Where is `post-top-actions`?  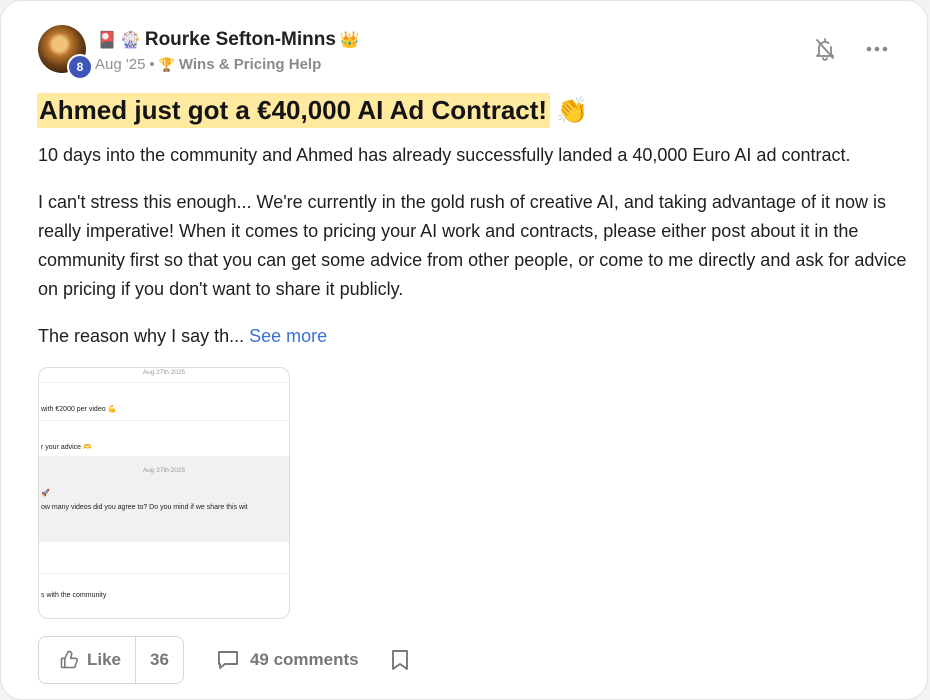 post-top-actions is located at coordinates (851, 49).